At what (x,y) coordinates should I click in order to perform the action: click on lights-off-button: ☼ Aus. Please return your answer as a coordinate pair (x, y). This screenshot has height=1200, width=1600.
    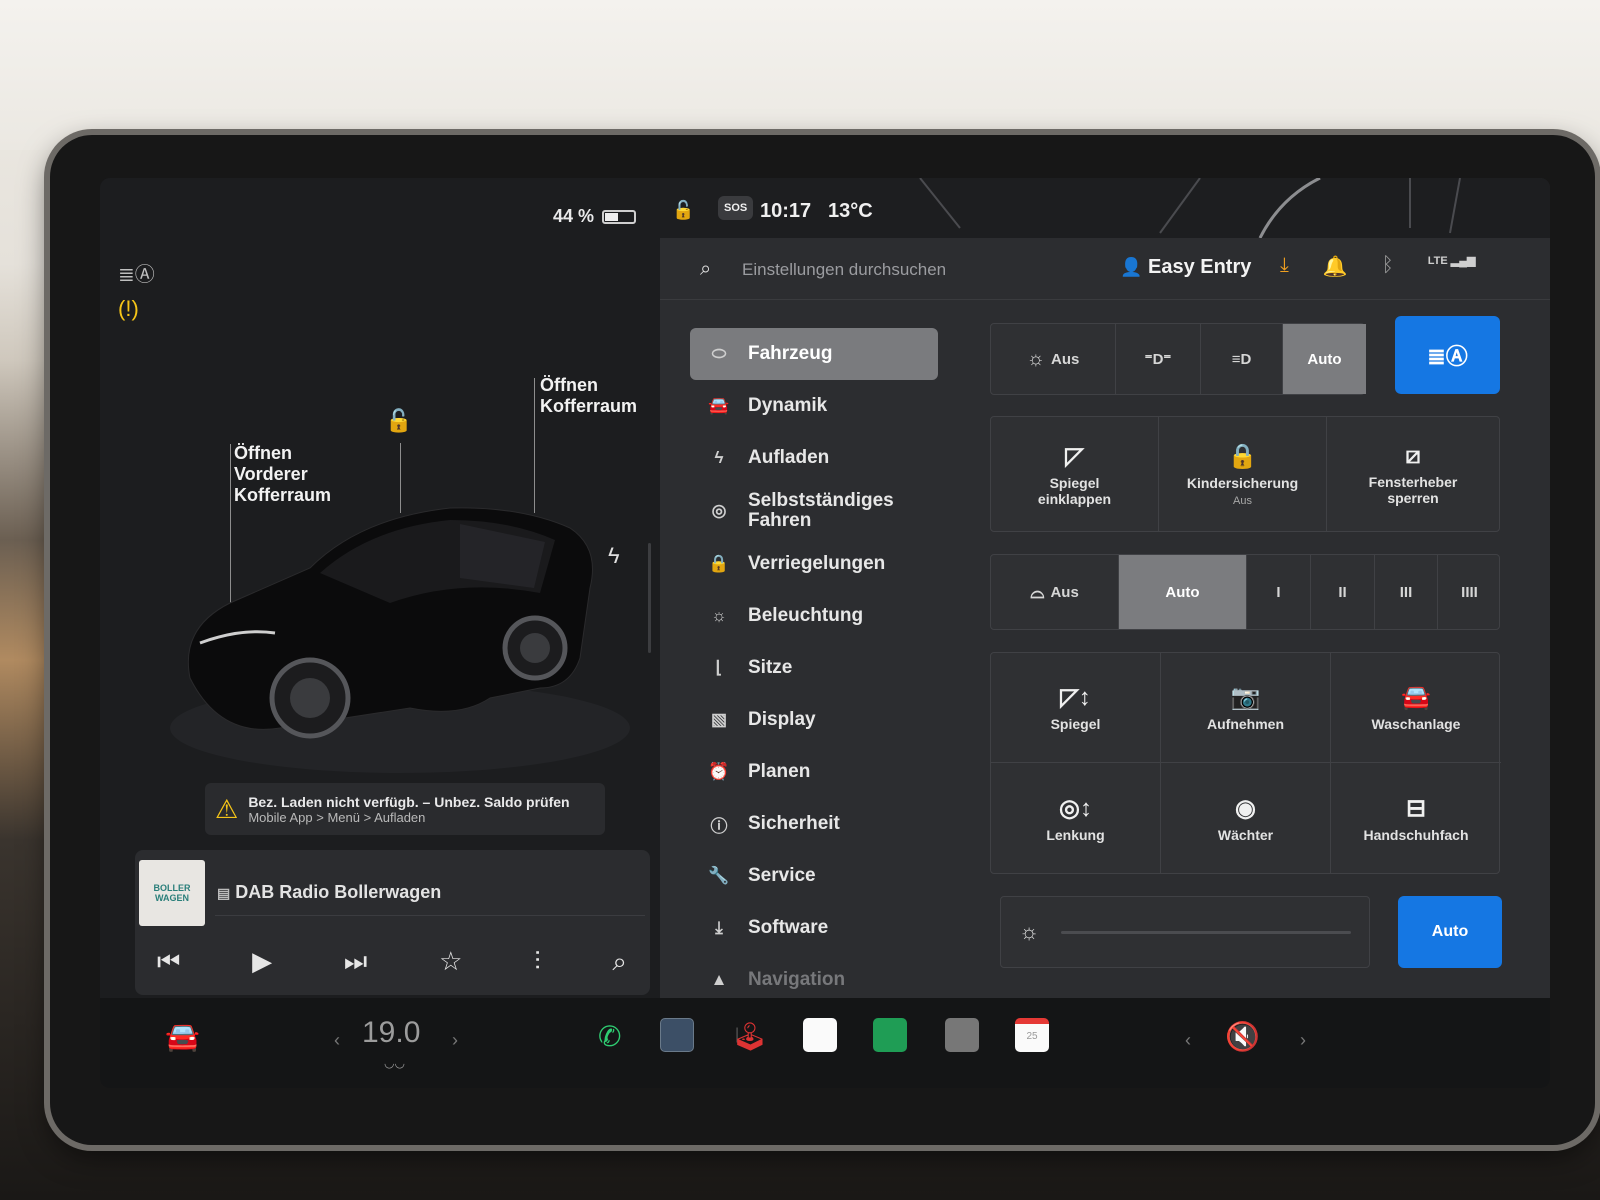
    Looking at the image, I should click on (1053, 359).